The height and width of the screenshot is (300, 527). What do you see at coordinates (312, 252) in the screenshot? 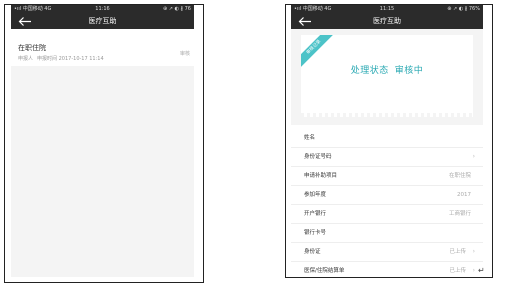
I see `row-label: 身份证` at bounding box center [312, 252].